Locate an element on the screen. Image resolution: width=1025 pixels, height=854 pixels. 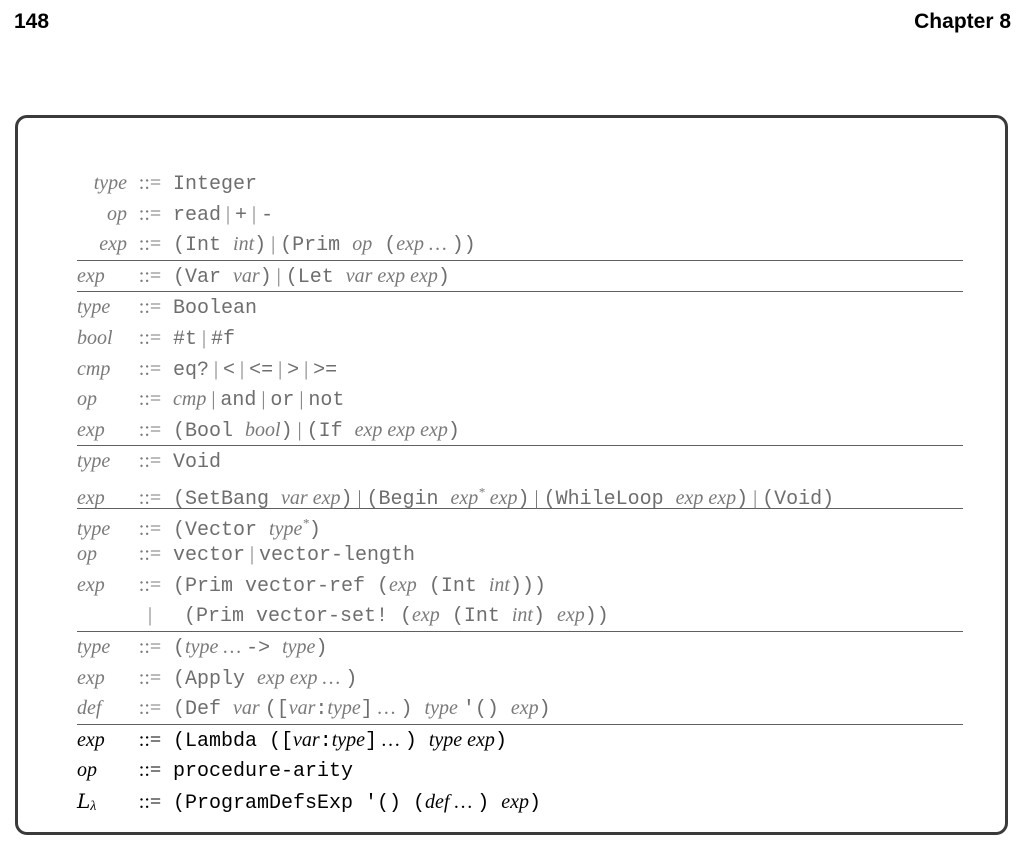
grammar-rule-functions: type::= (type … -> type) is located at coordinates (520, 647).